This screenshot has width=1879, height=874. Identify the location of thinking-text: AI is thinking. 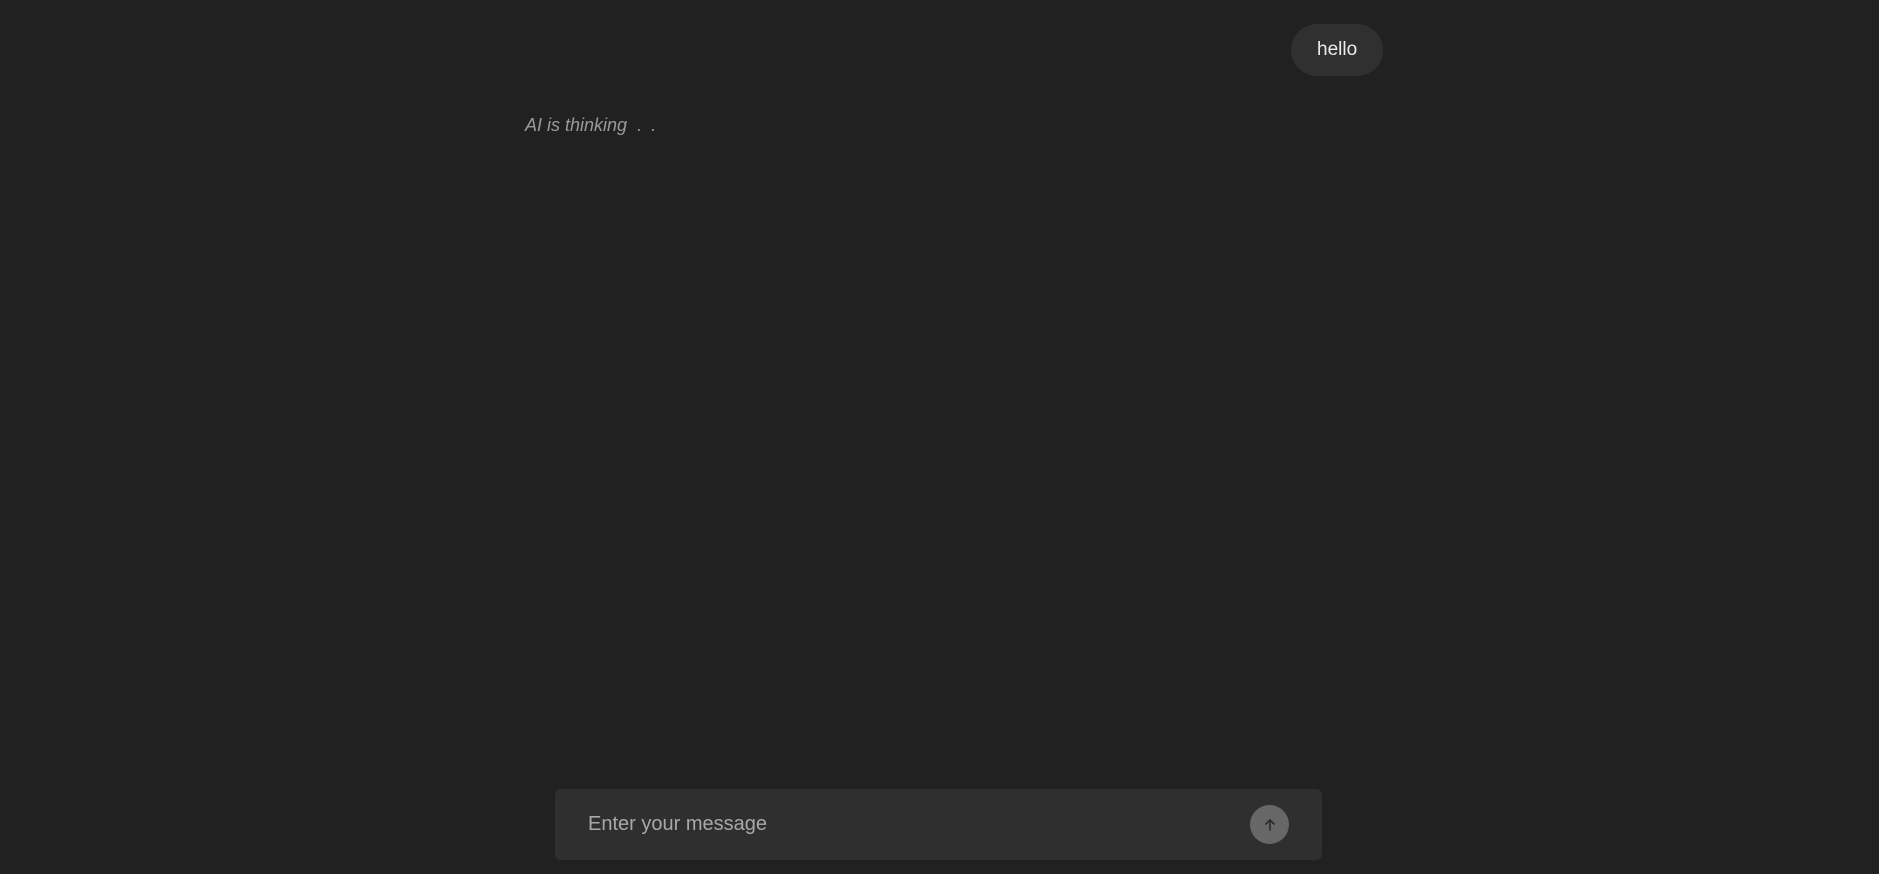
(576, 125).